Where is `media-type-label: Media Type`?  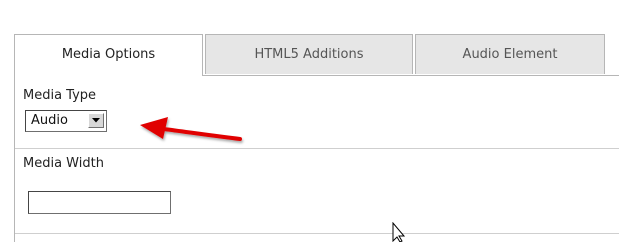
media-type-label: Media Type is located at coordinates (60, 95).